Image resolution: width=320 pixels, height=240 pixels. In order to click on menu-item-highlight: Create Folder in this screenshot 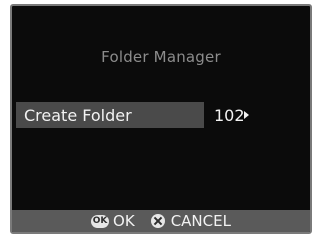, I will do `click(110, 115)`.